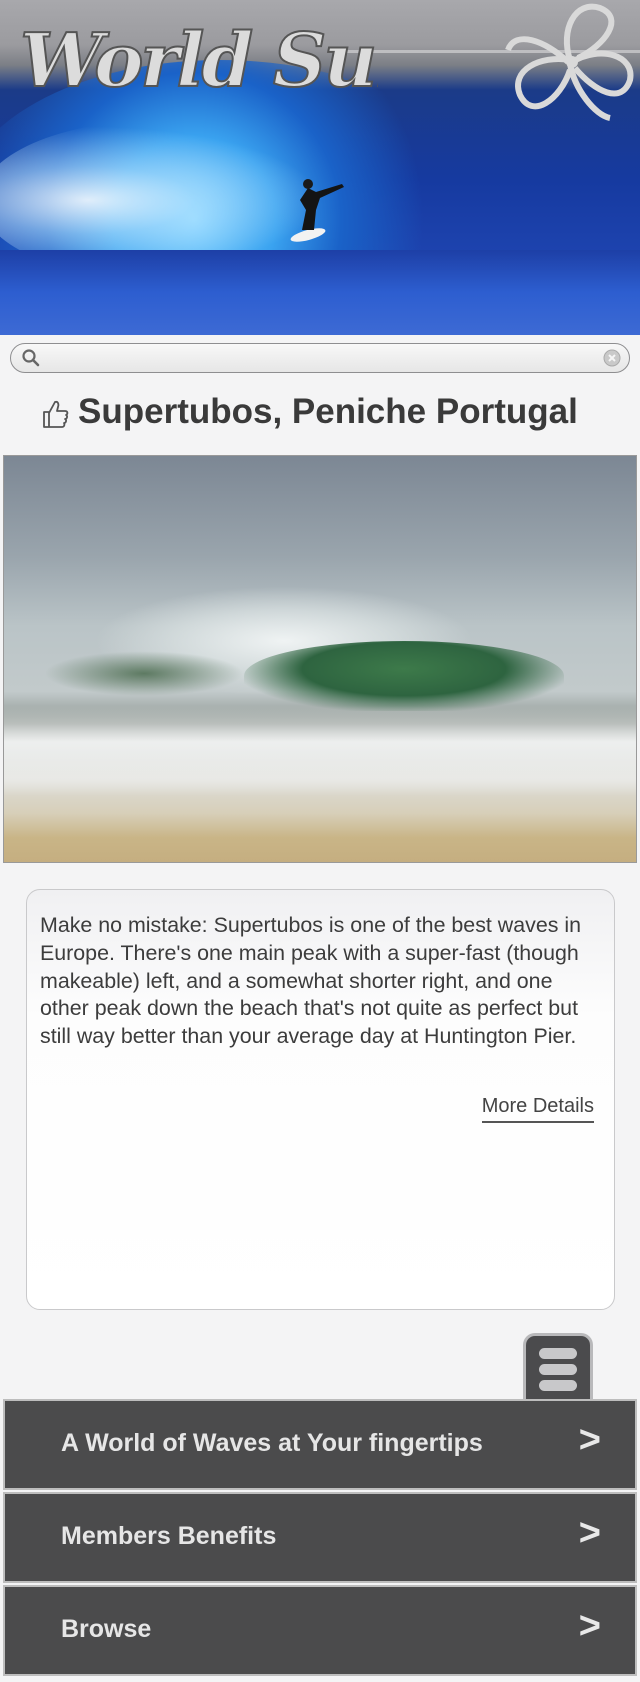 The image size is (640, 1682). Describe the element at coordinates (558, 1353) in the screenshot. I see `hamburger-menu-icon` at that location.